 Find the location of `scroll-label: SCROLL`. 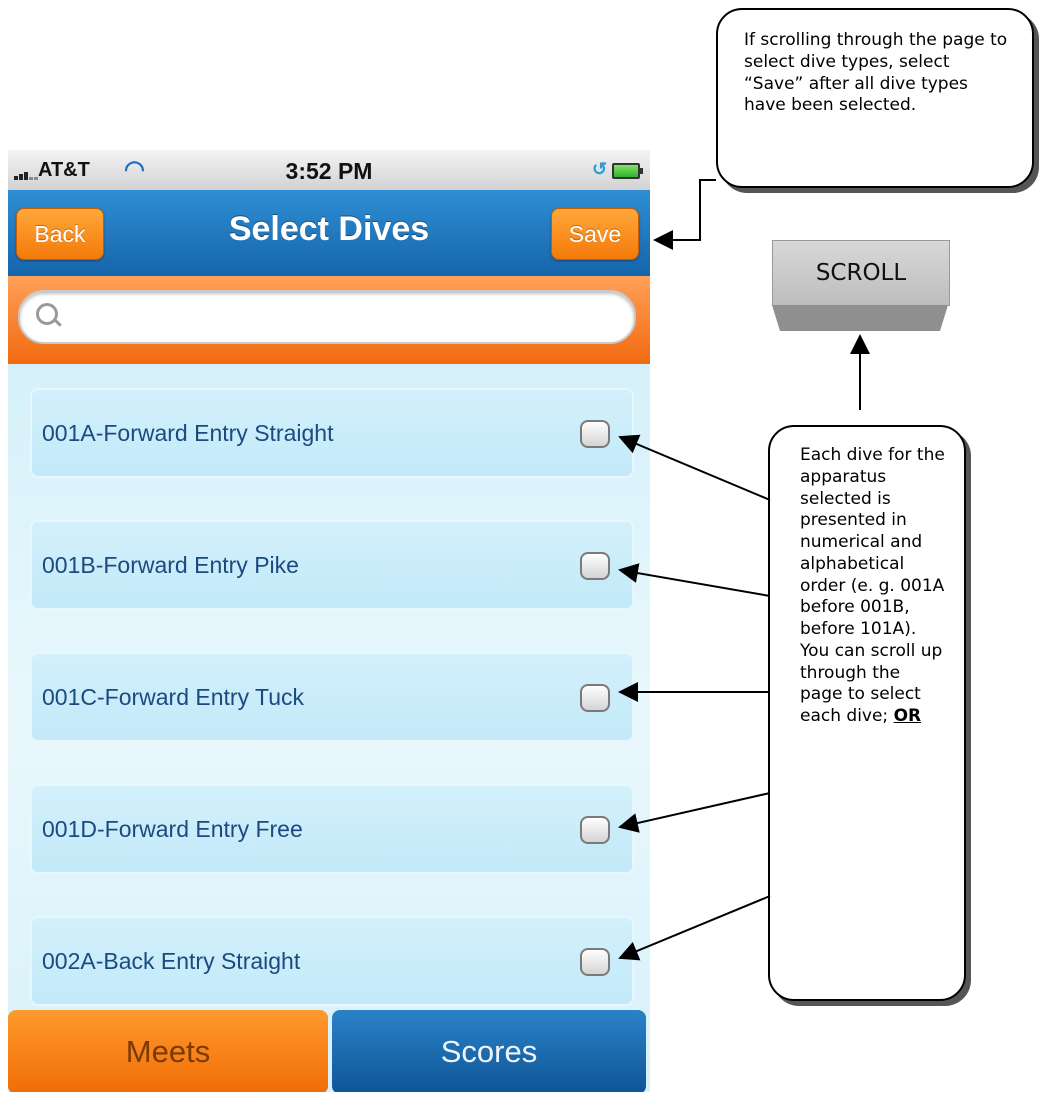

scroll-label: SCROLL is located at coordinates (861, 273).